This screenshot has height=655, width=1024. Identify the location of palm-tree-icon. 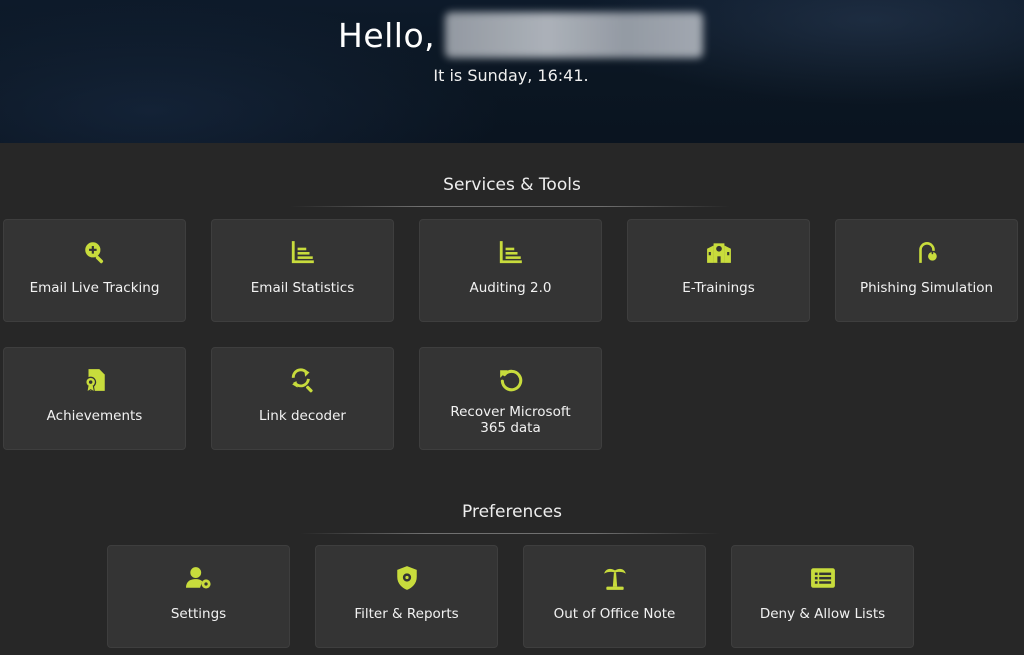
(615, 578).